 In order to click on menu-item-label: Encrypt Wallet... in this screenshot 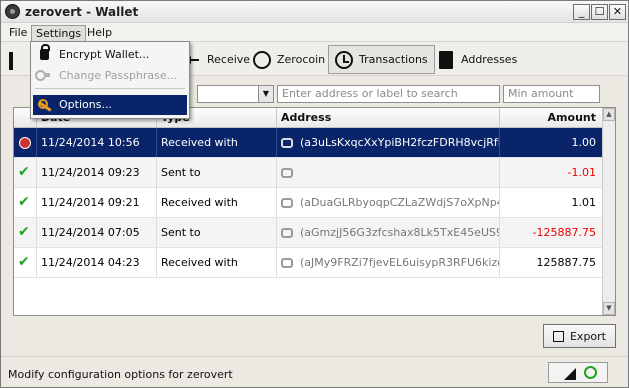, I will do `click(104, 54)`.